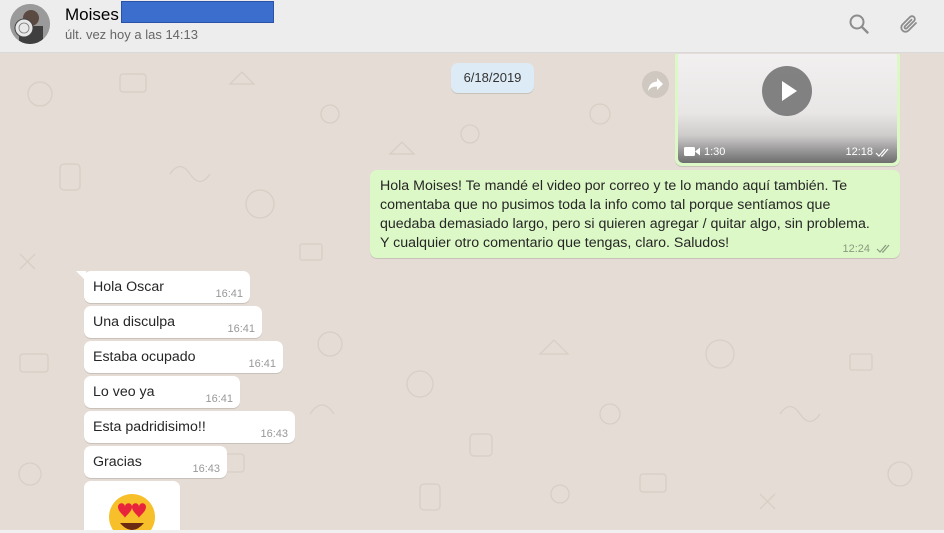 The image size is (944, 533). What do you see at coordinates (131, 34) in the screenshot?
I see `last-seen-status: últ. vez hoy a las 14:13` at bounding box center [131, 34].